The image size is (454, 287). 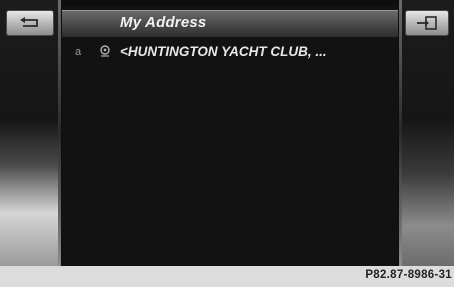 I want to click on title-bar: My Address, so click(x=230, y=23).